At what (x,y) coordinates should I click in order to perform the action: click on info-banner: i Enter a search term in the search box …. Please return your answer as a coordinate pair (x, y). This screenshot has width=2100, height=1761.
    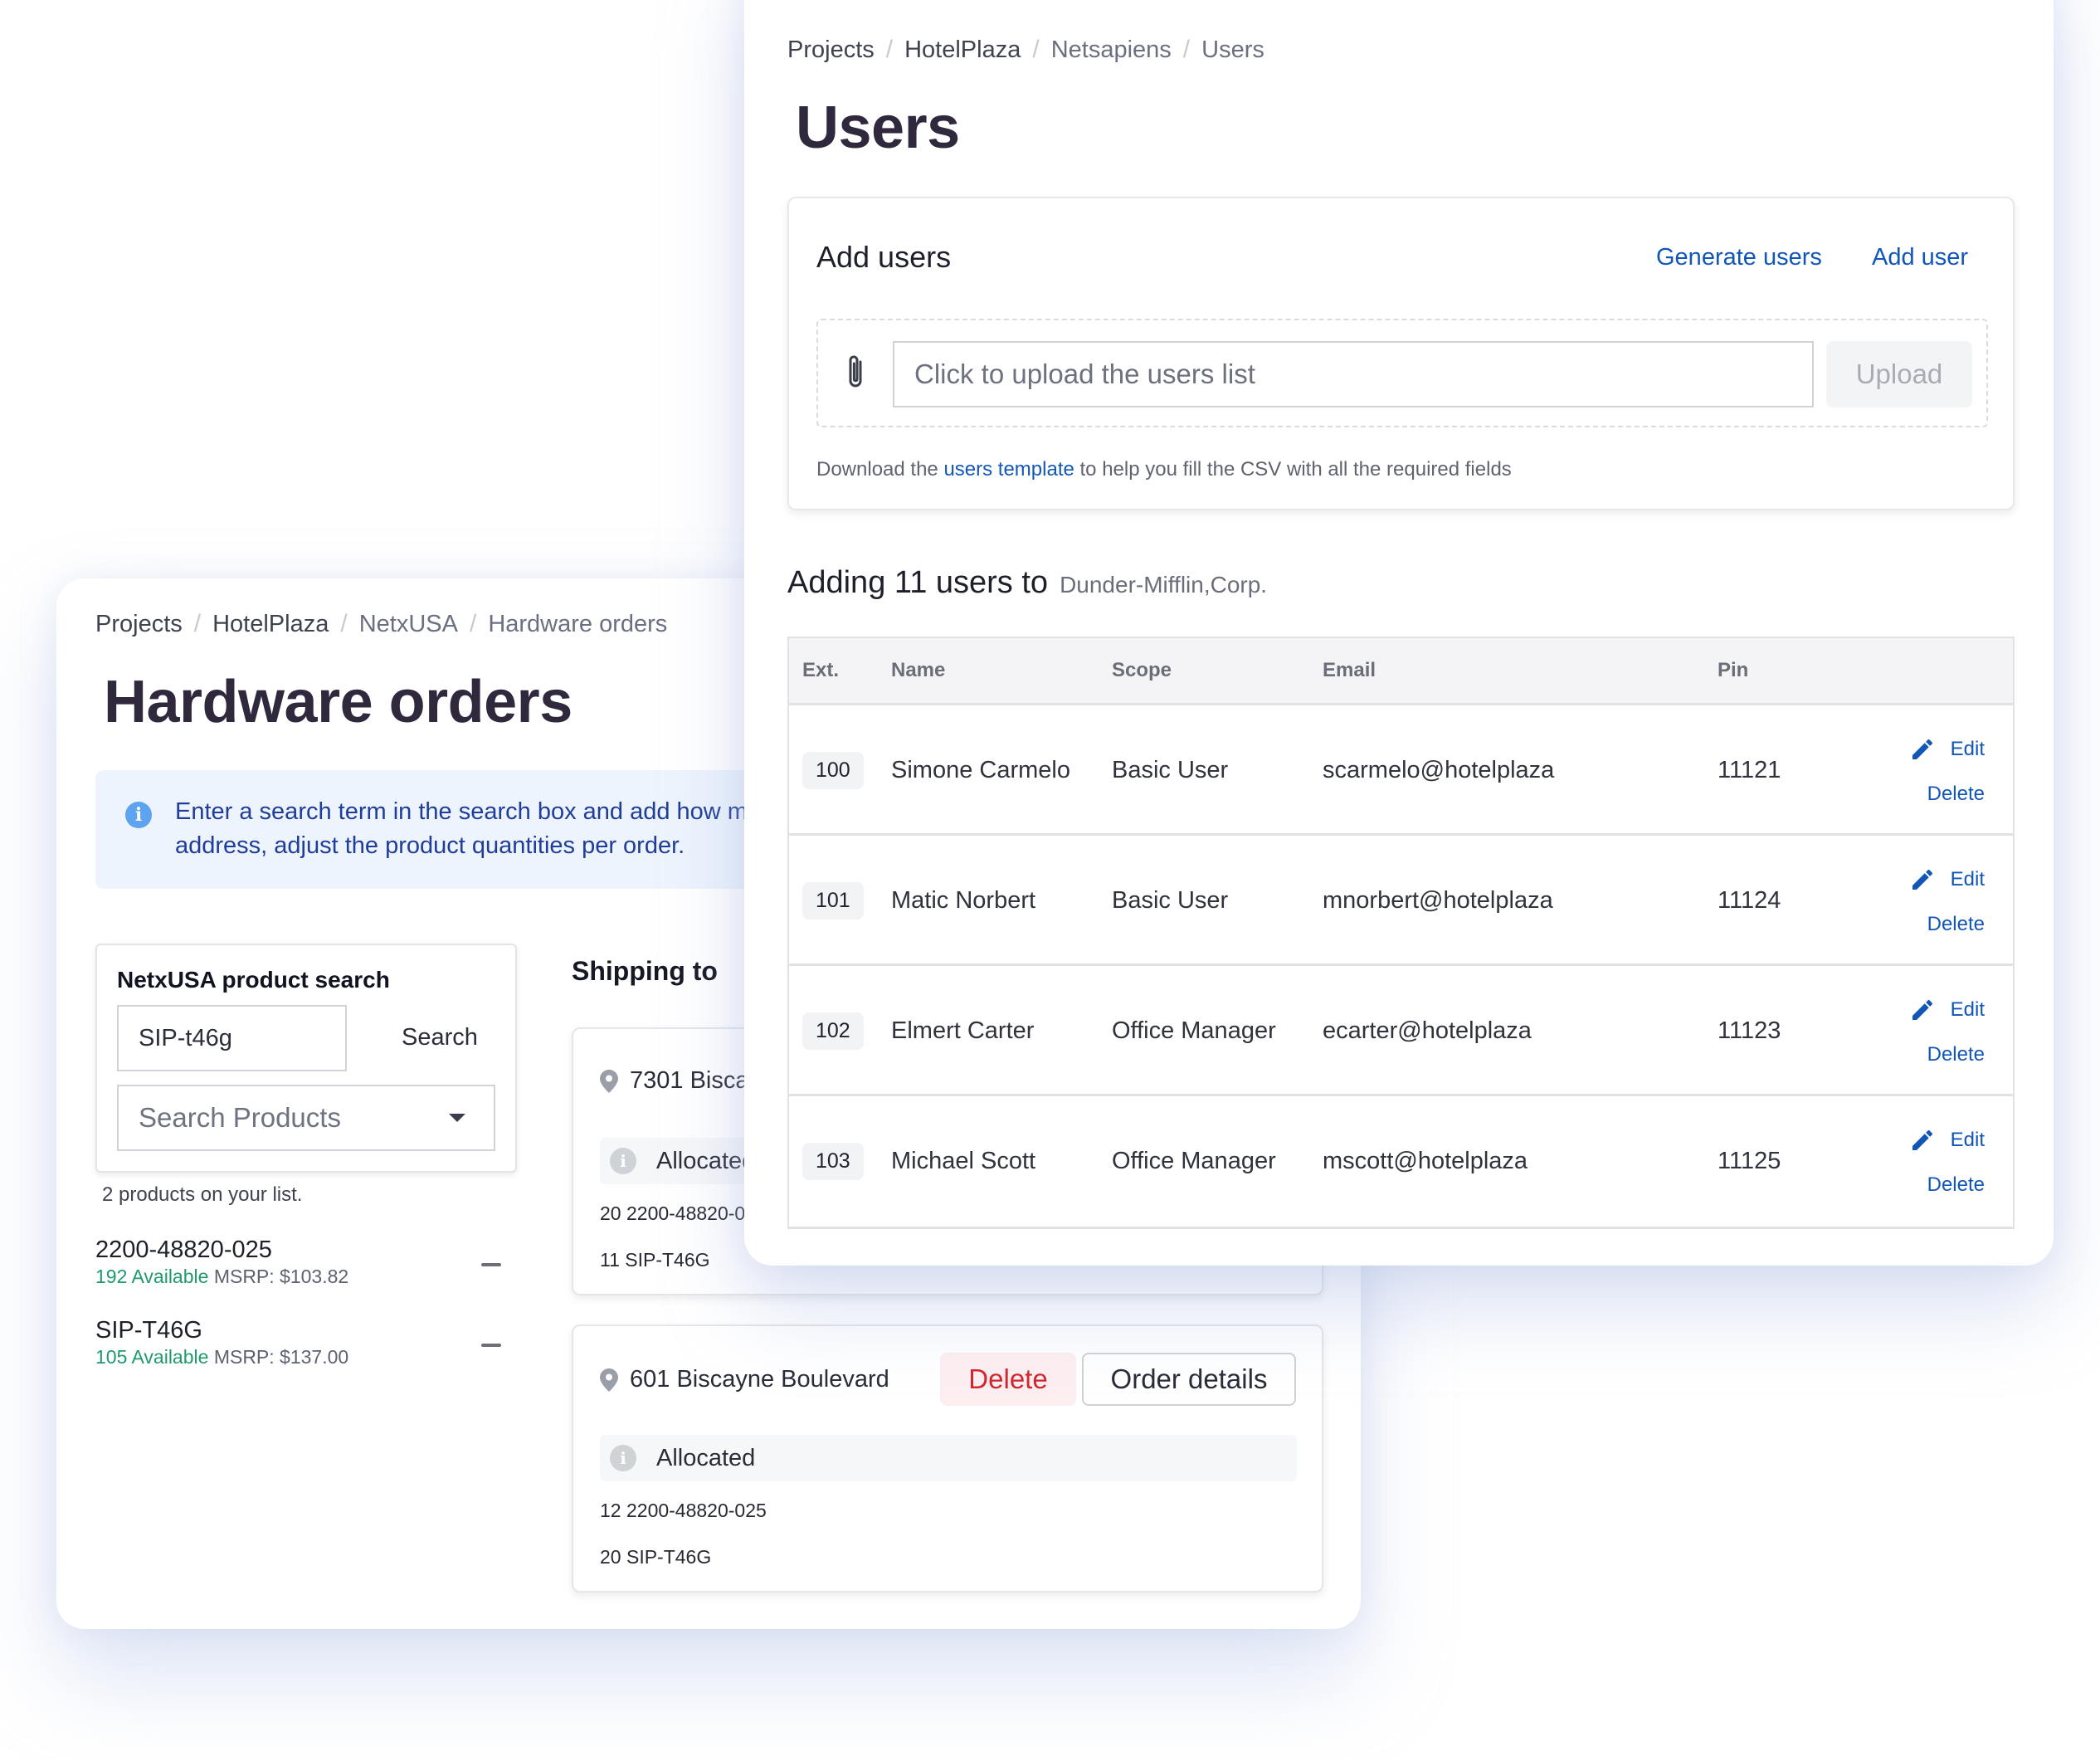
    Looking at the image, I should click on (452, 829).